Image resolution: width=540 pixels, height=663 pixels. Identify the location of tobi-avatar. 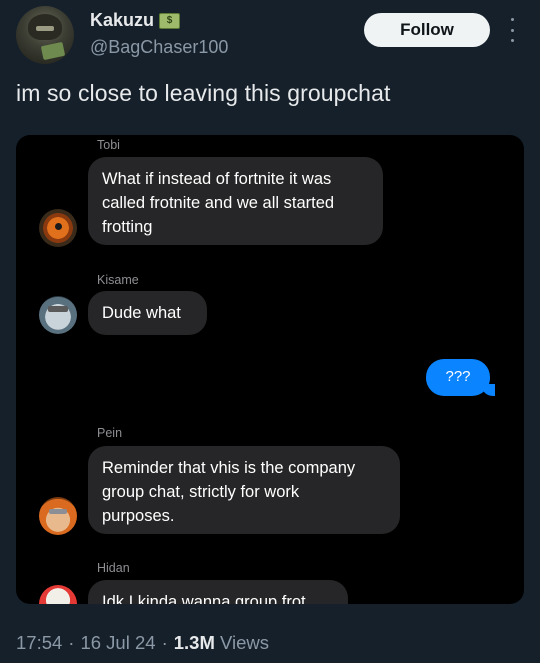
(58, 228).